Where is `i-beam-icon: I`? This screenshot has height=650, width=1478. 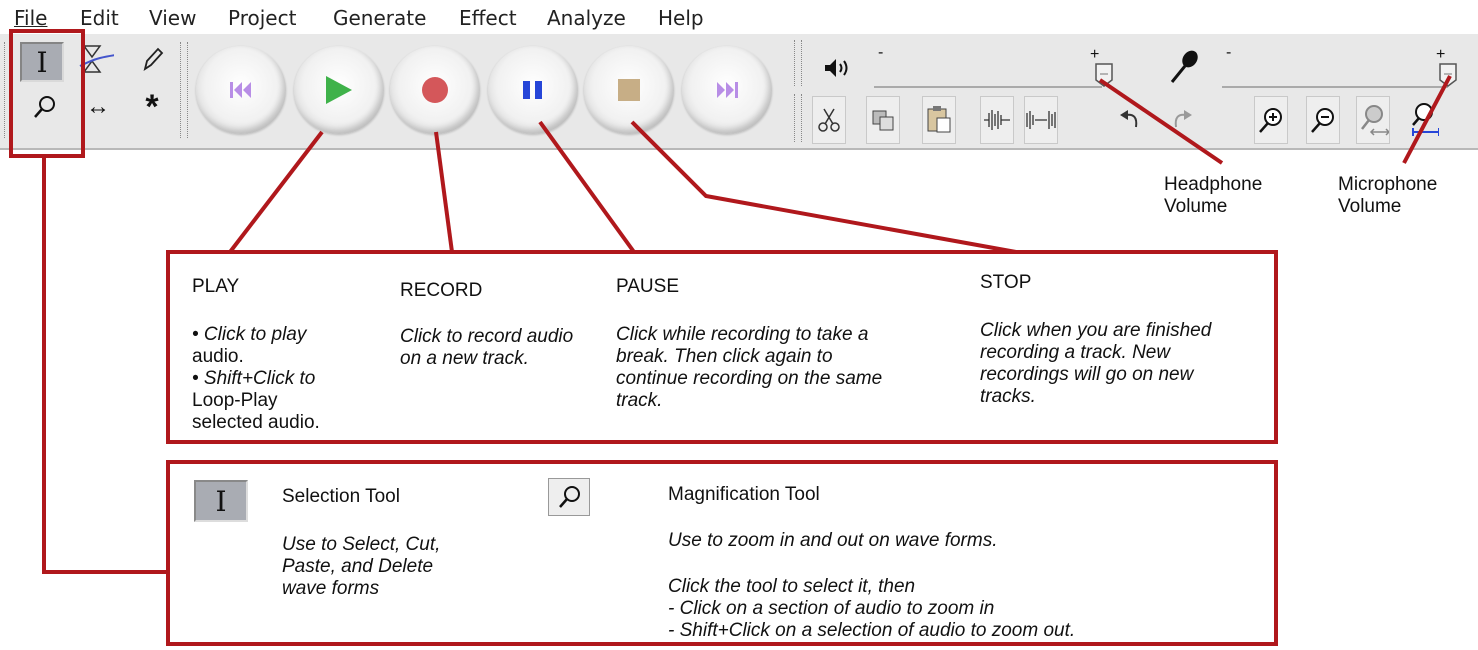
i-beam-icon: I is located at coordinates (221, 501).